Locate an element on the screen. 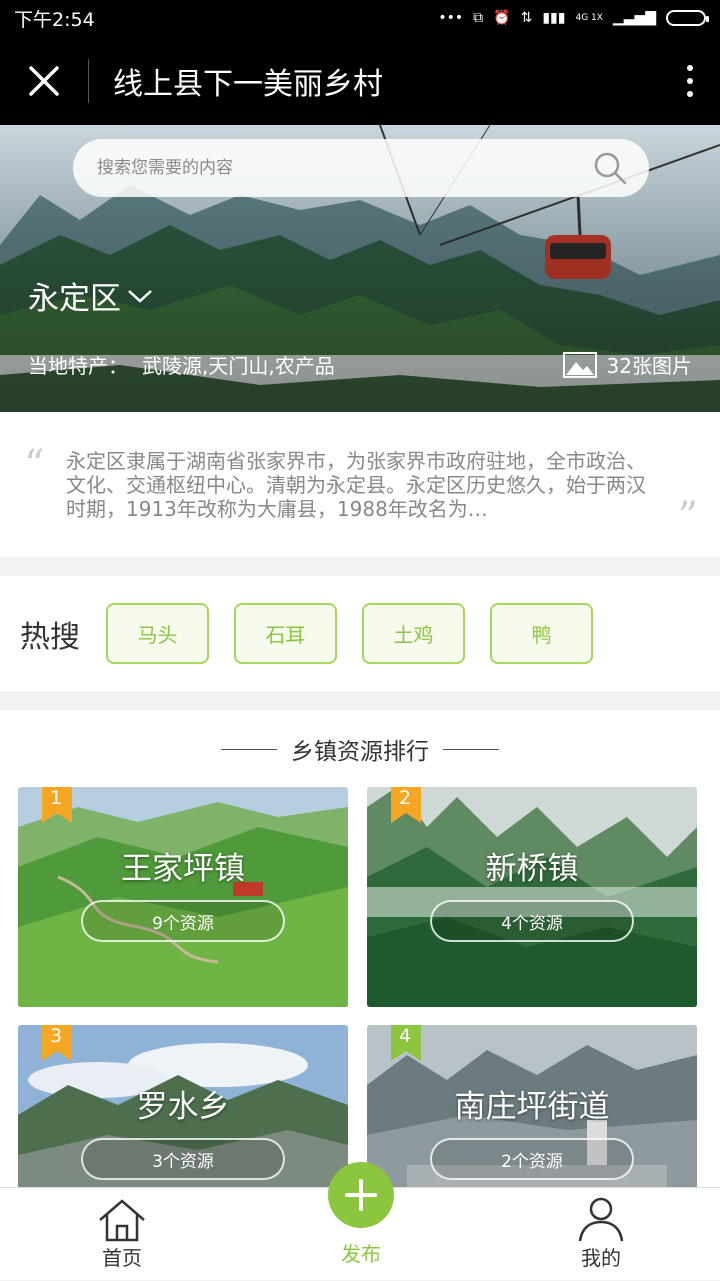 The height and width of the screenshot is (1281, 720). specialty-label: 当地特产： is located at coordinates (78, 366).